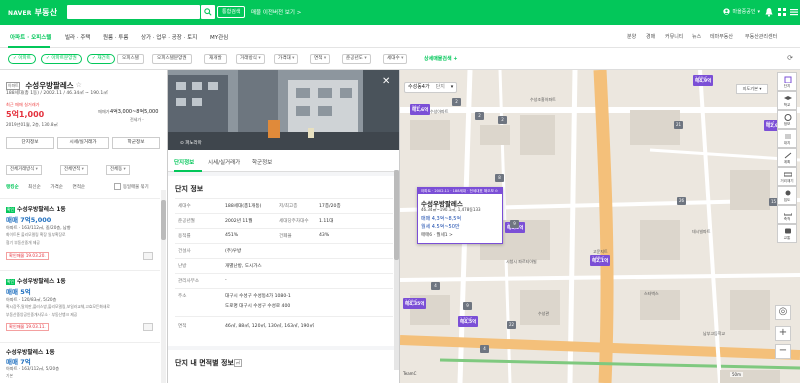  Describe the element at coordinates (116, 37) in the screenshot. I see `nav-oneroom: 원룸 · 투룸` at that location.